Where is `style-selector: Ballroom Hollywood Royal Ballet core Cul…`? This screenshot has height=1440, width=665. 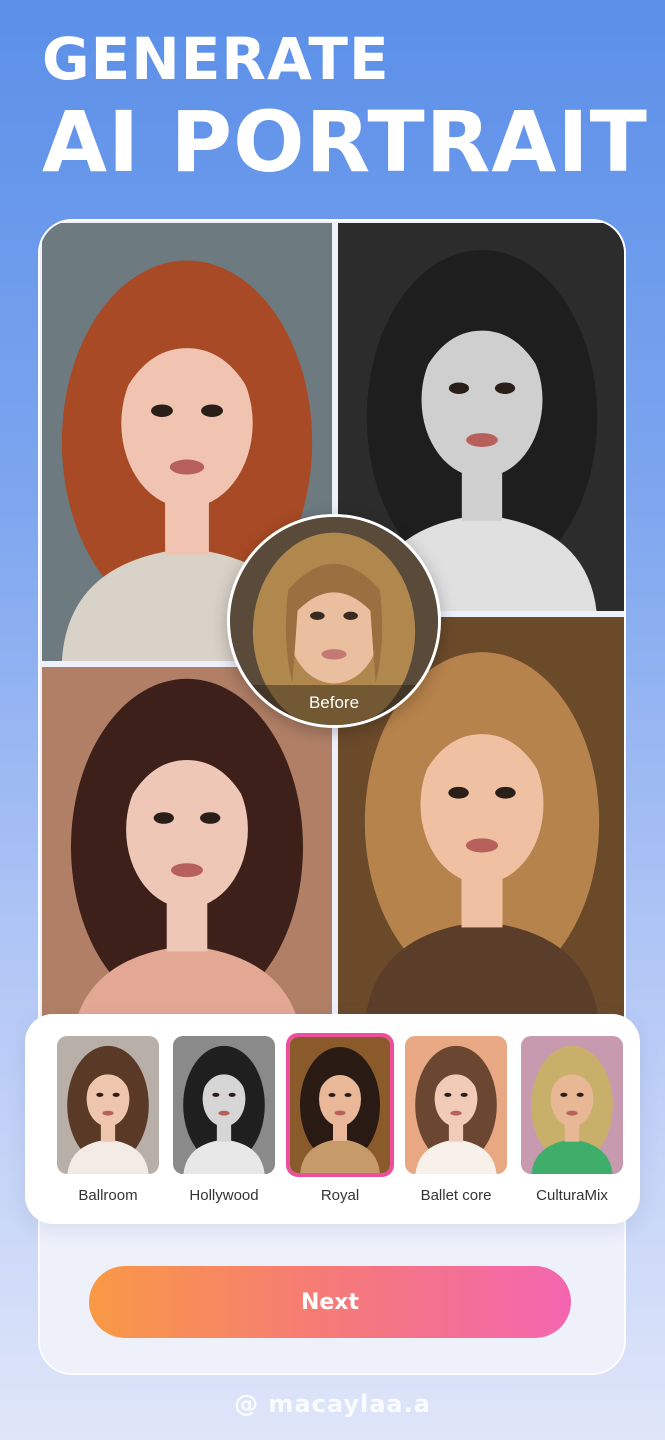 style-selector: Ballroom Hollywood Royal Ballet core Cul… is located at coordinates (332, 1119).